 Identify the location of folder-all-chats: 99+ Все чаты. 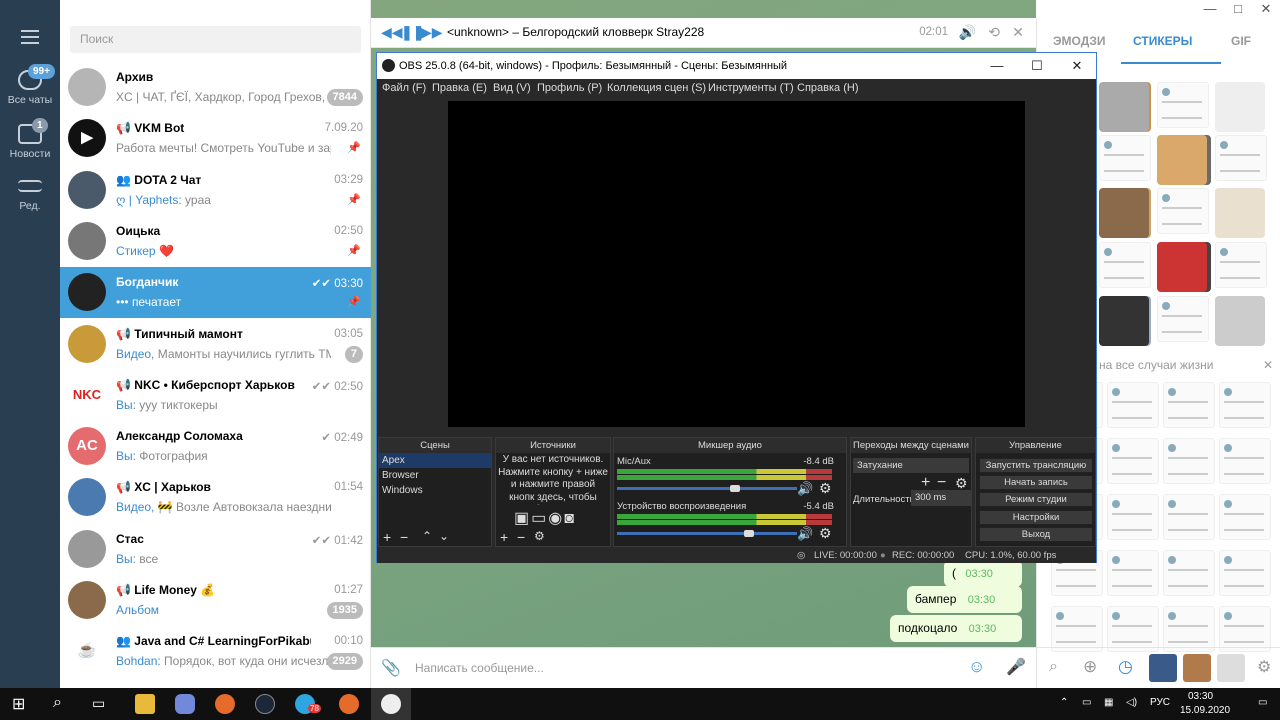
(30, 85).